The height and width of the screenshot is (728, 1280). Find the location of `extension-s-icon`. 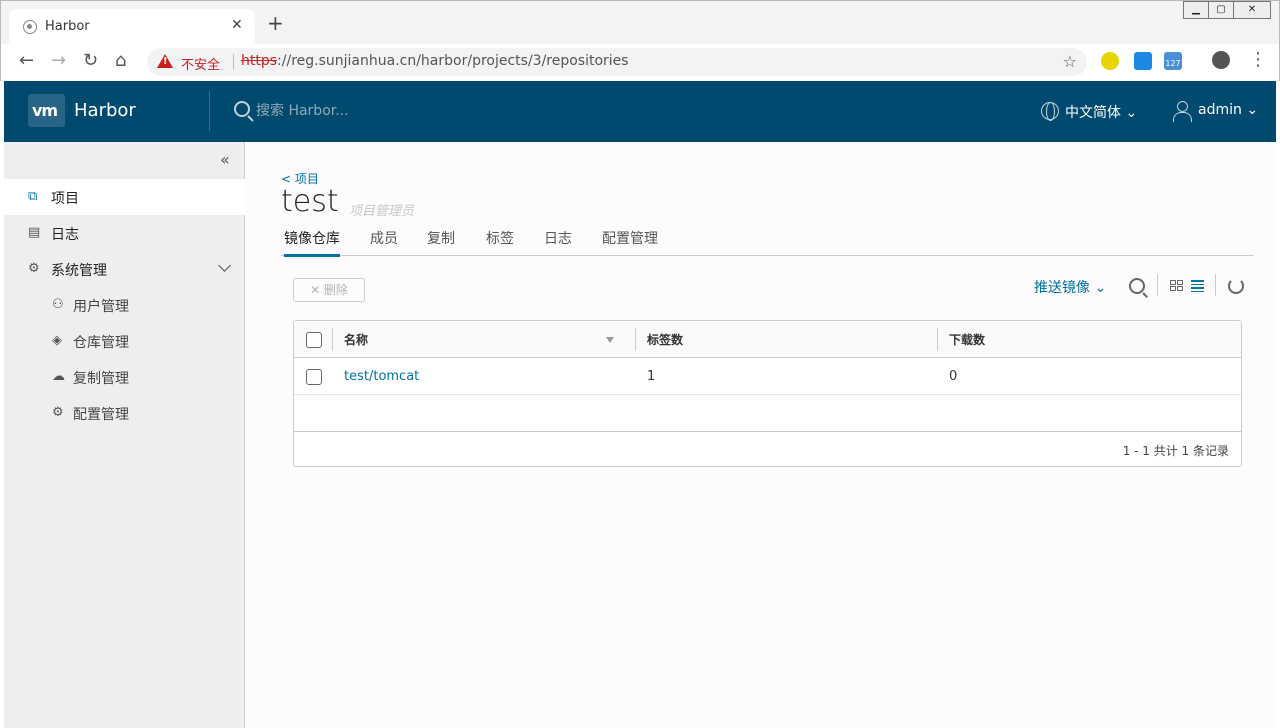

extension-s-icon is located at coordinates (1143, 61).